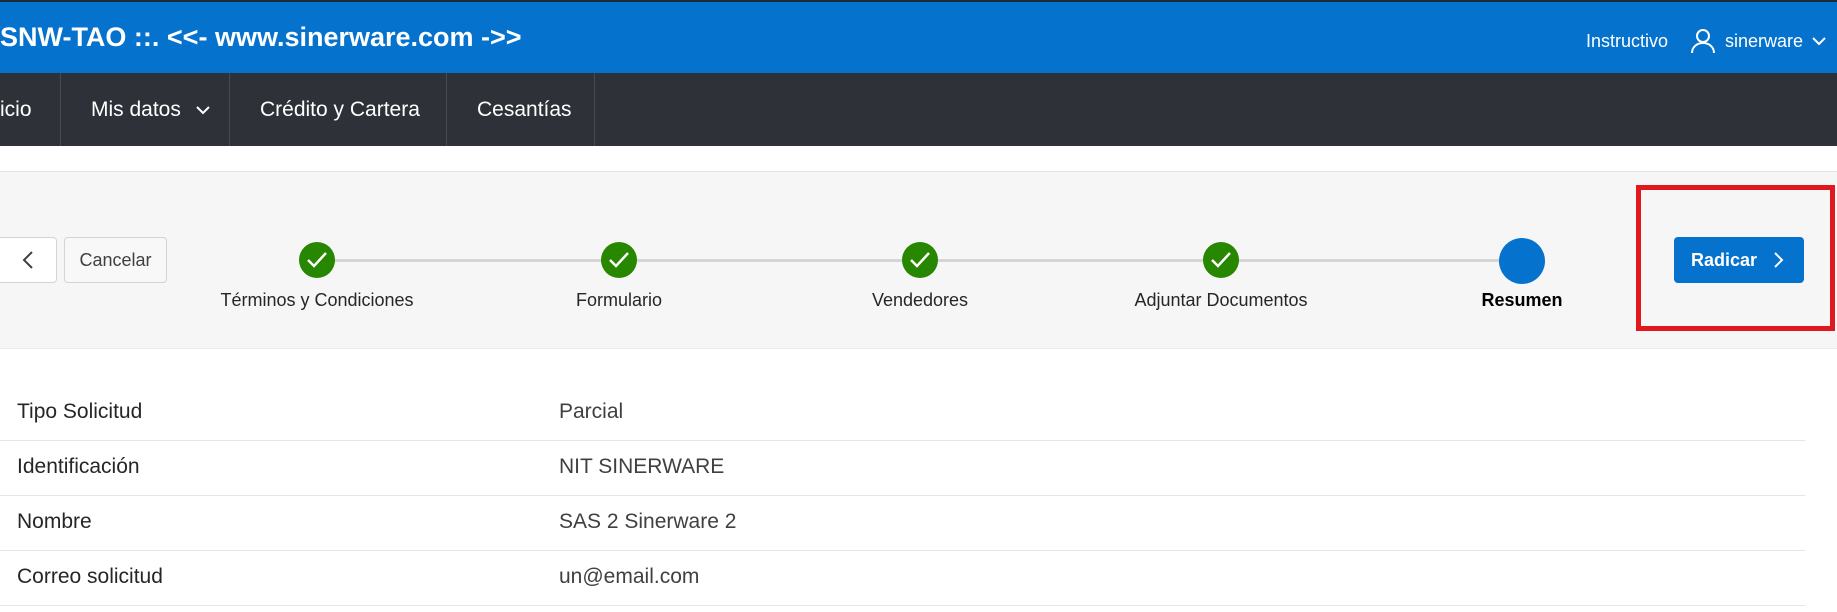  I want to click on step-label: Resumen, so click(1522, 300).